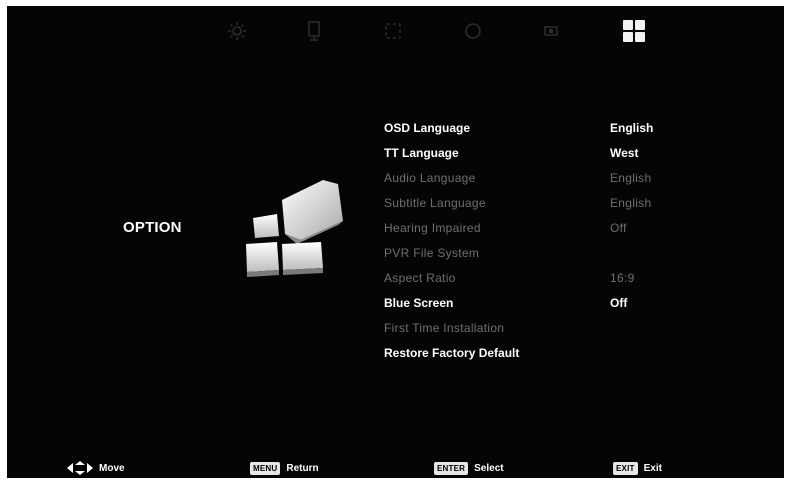  What do you see at coordinates (430, 178) in the screenshot?
I see `menu-row-label: Audio Language` at bounding box center [430, 178].